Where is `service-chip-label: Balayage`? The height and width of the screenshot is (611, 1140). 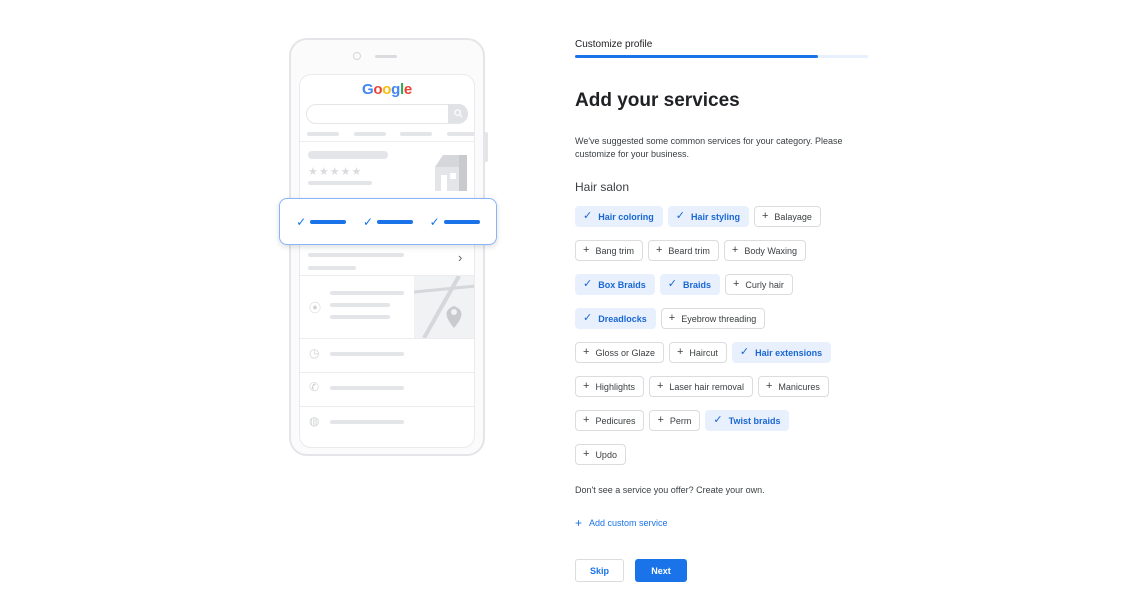
service-chip-label: Balayage is located at coordinates (793, 216).